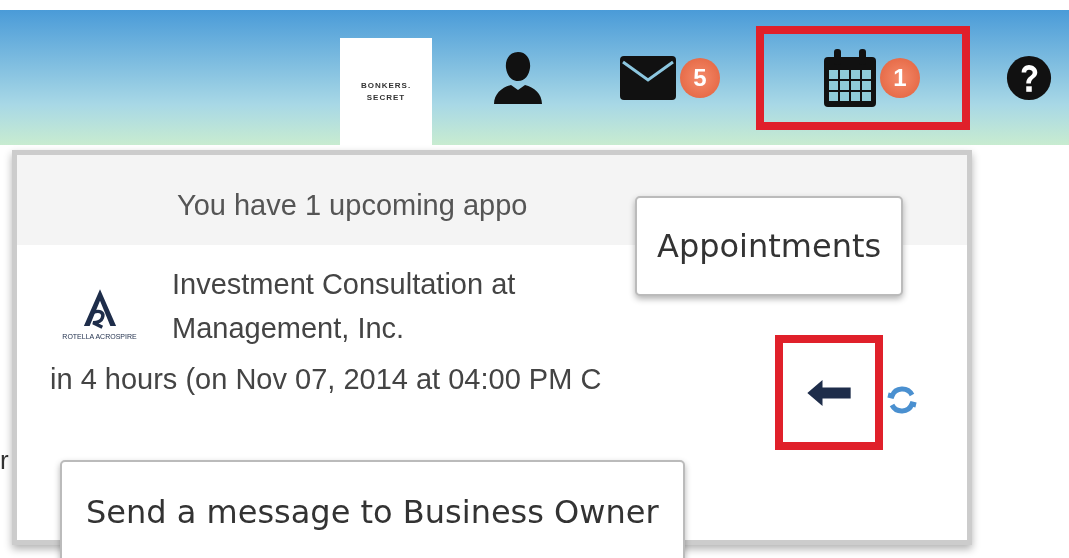  I want to click on calendar-icon, so click(850, 77).